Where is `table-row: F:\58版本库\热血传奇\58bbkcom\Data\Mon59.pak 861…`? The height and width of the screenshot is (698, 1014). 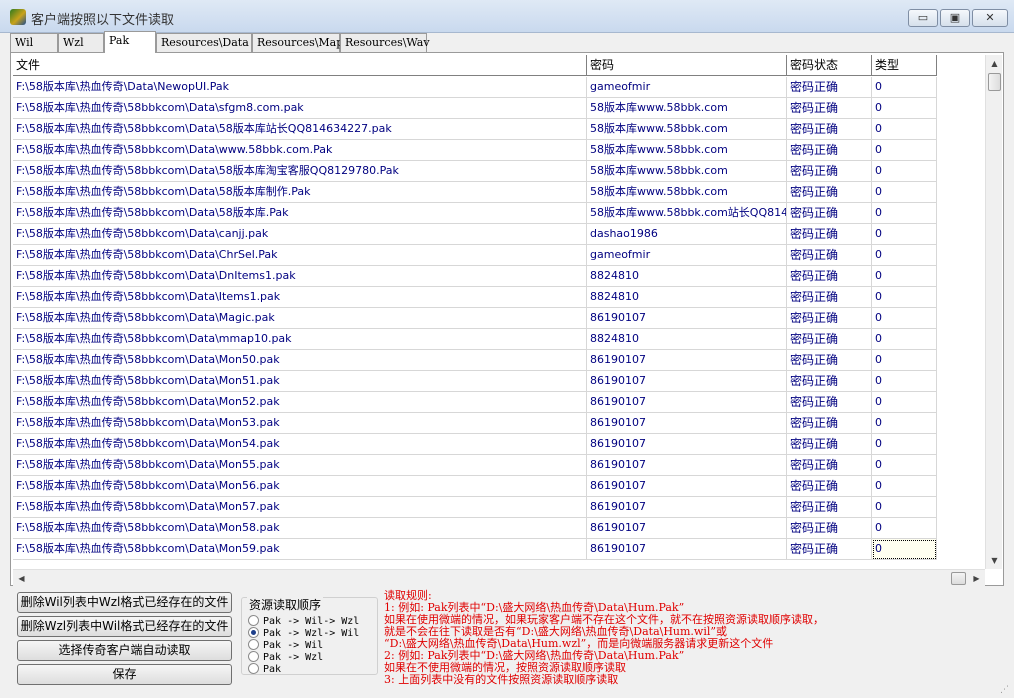 table-row: F:\58版本库\热血传奇\58bbkcom\Data\Mon59.pak 861… is located at coordinates (475, 549).